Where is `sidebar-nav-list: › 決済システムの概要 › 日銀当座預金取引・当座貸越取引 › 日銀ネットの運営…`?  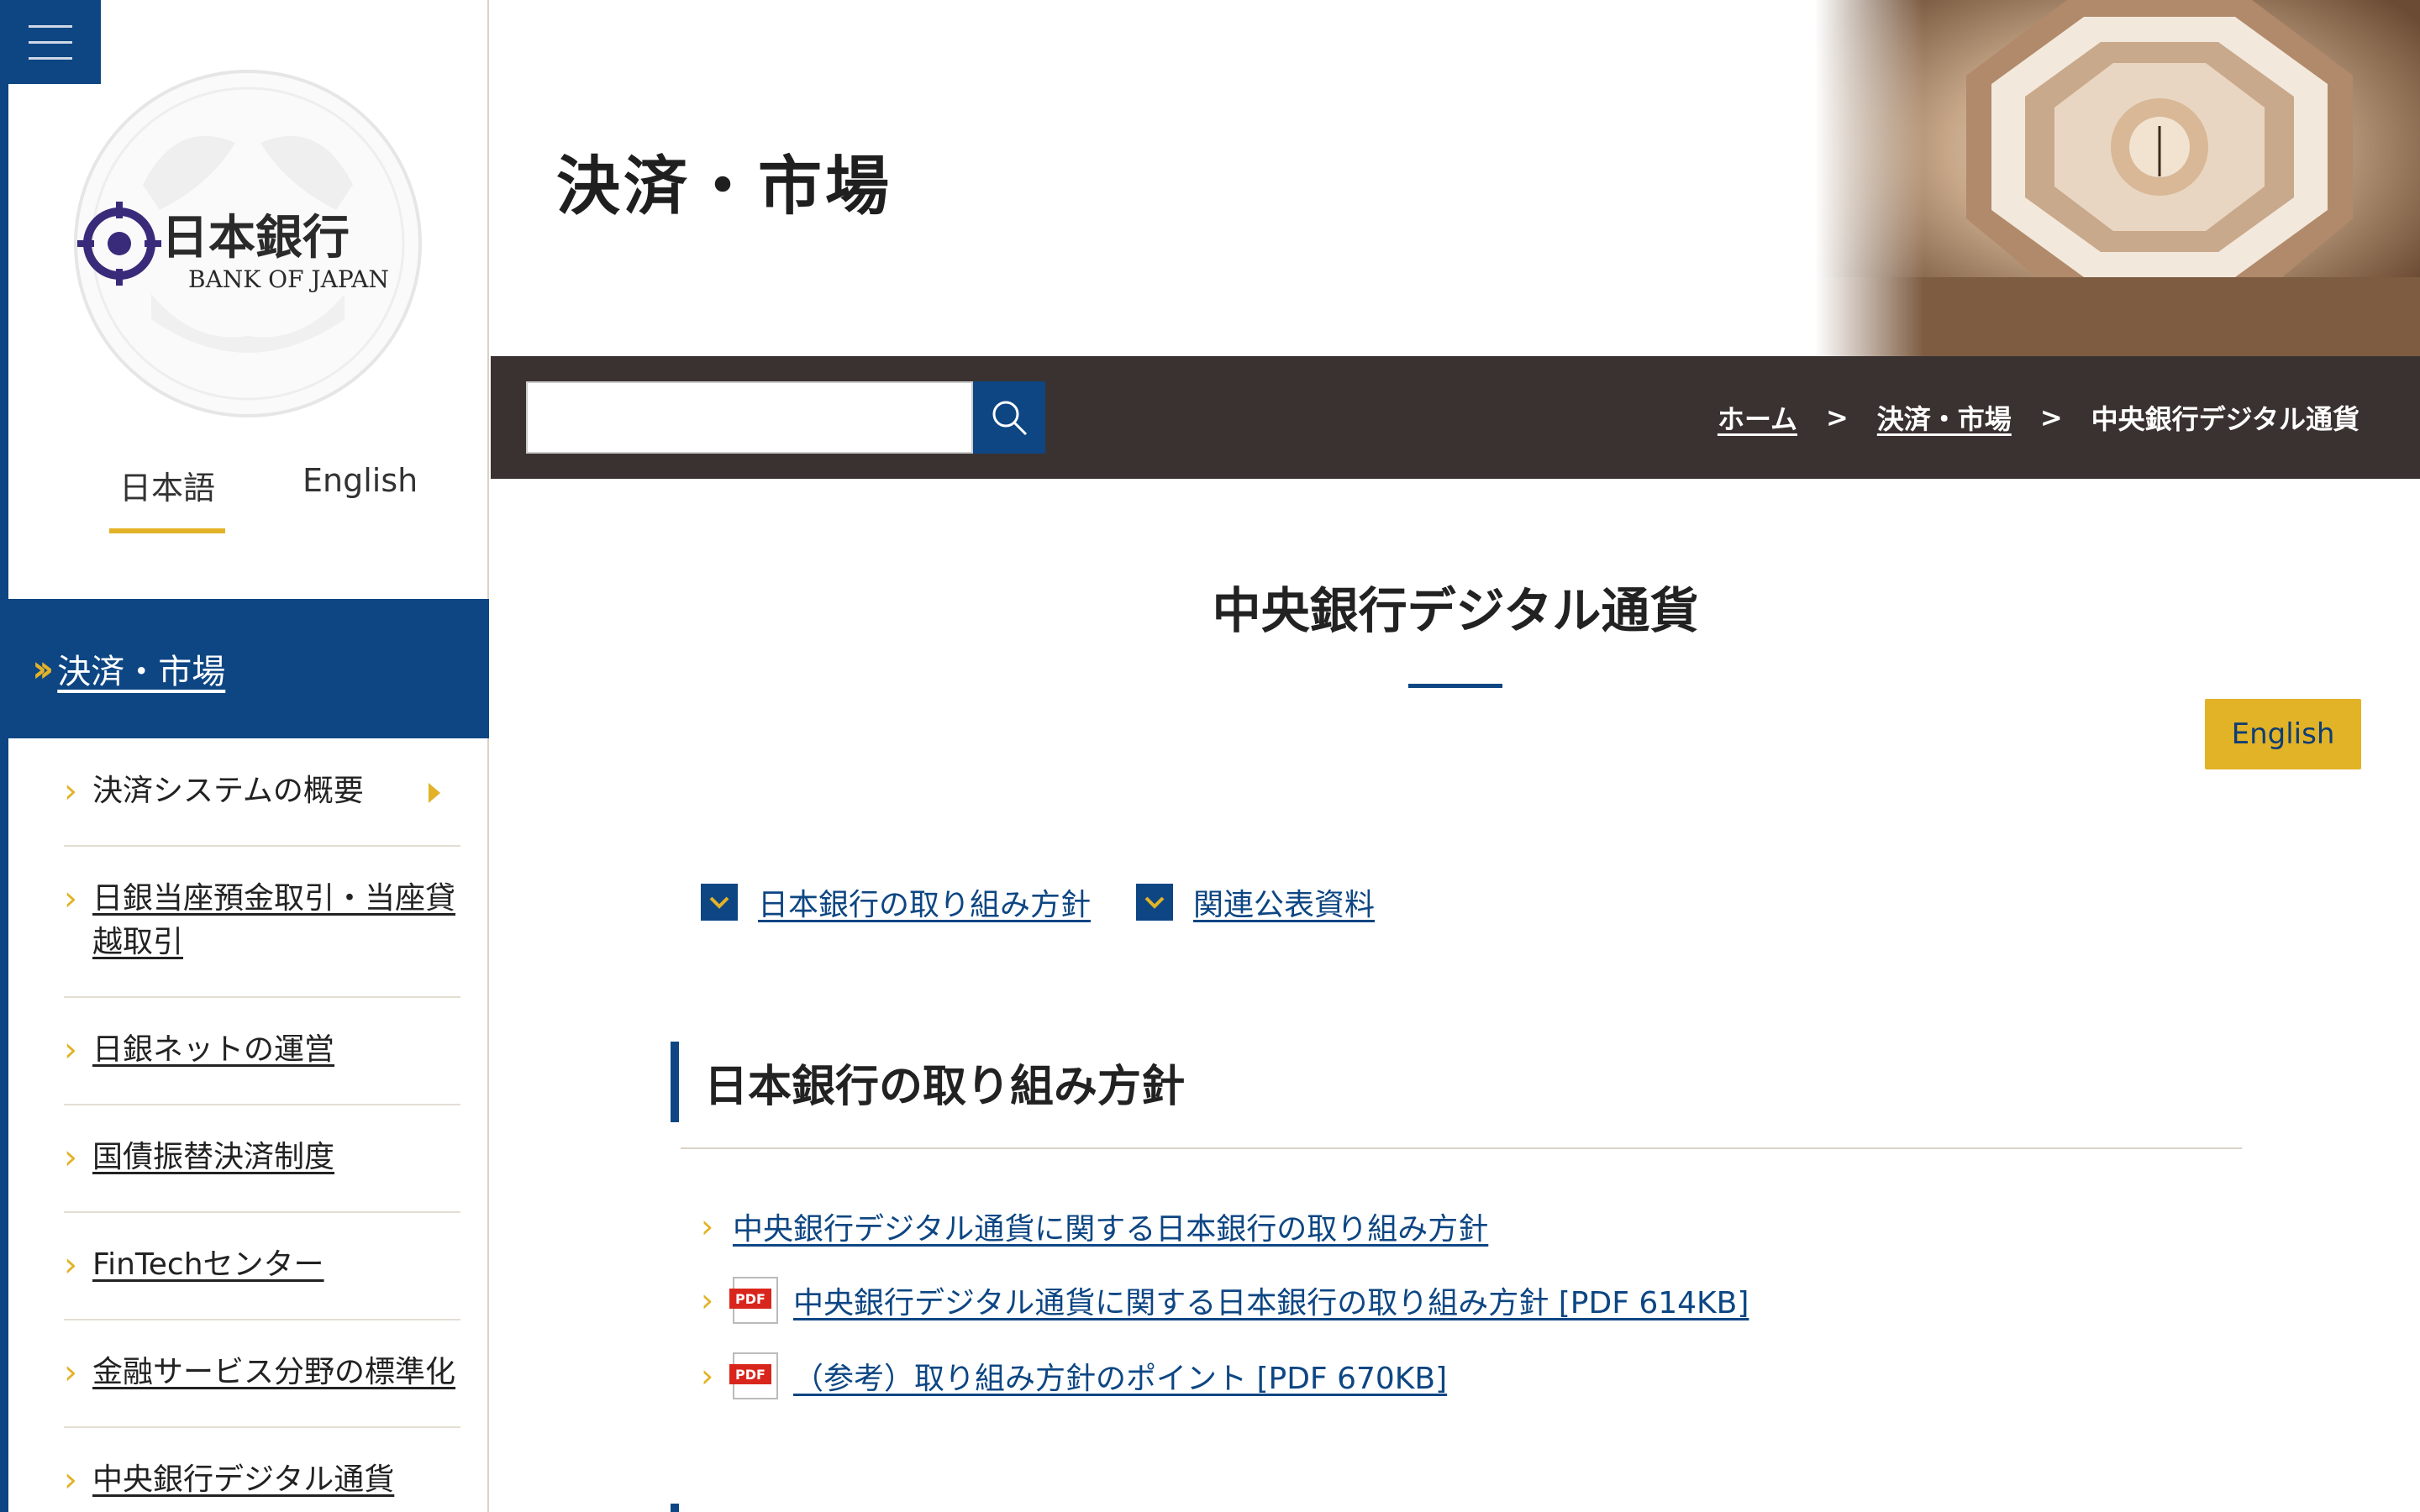 sidebar-nav-list: › 決済システムの概要 › 日銀当座預金取引・当座貸越取引 › 日銀ネットの運営… is located at coordinates (262, 1125).